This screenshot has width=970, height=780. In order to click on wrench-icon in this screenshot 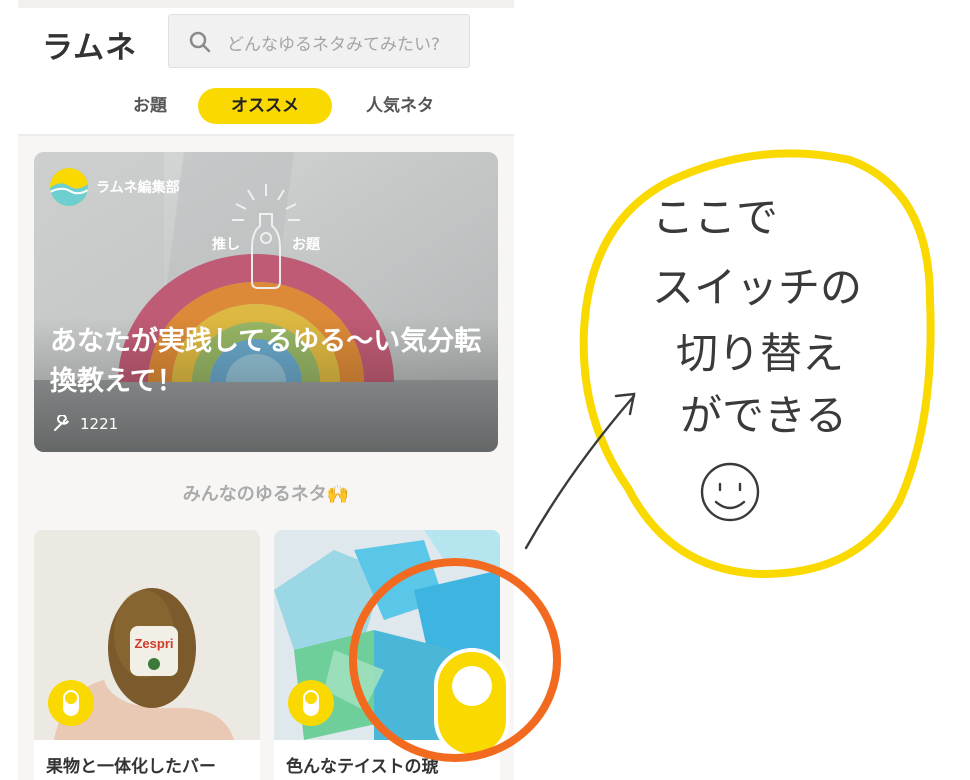, I will do `click(61, 423)`.